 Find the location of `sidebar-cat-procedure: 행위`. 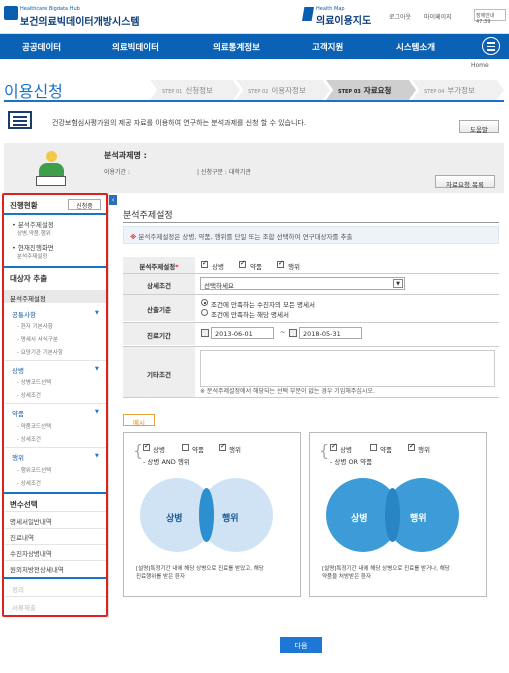

sidebar-cat-procedure: 행위 is located at coordinates (18, 457).